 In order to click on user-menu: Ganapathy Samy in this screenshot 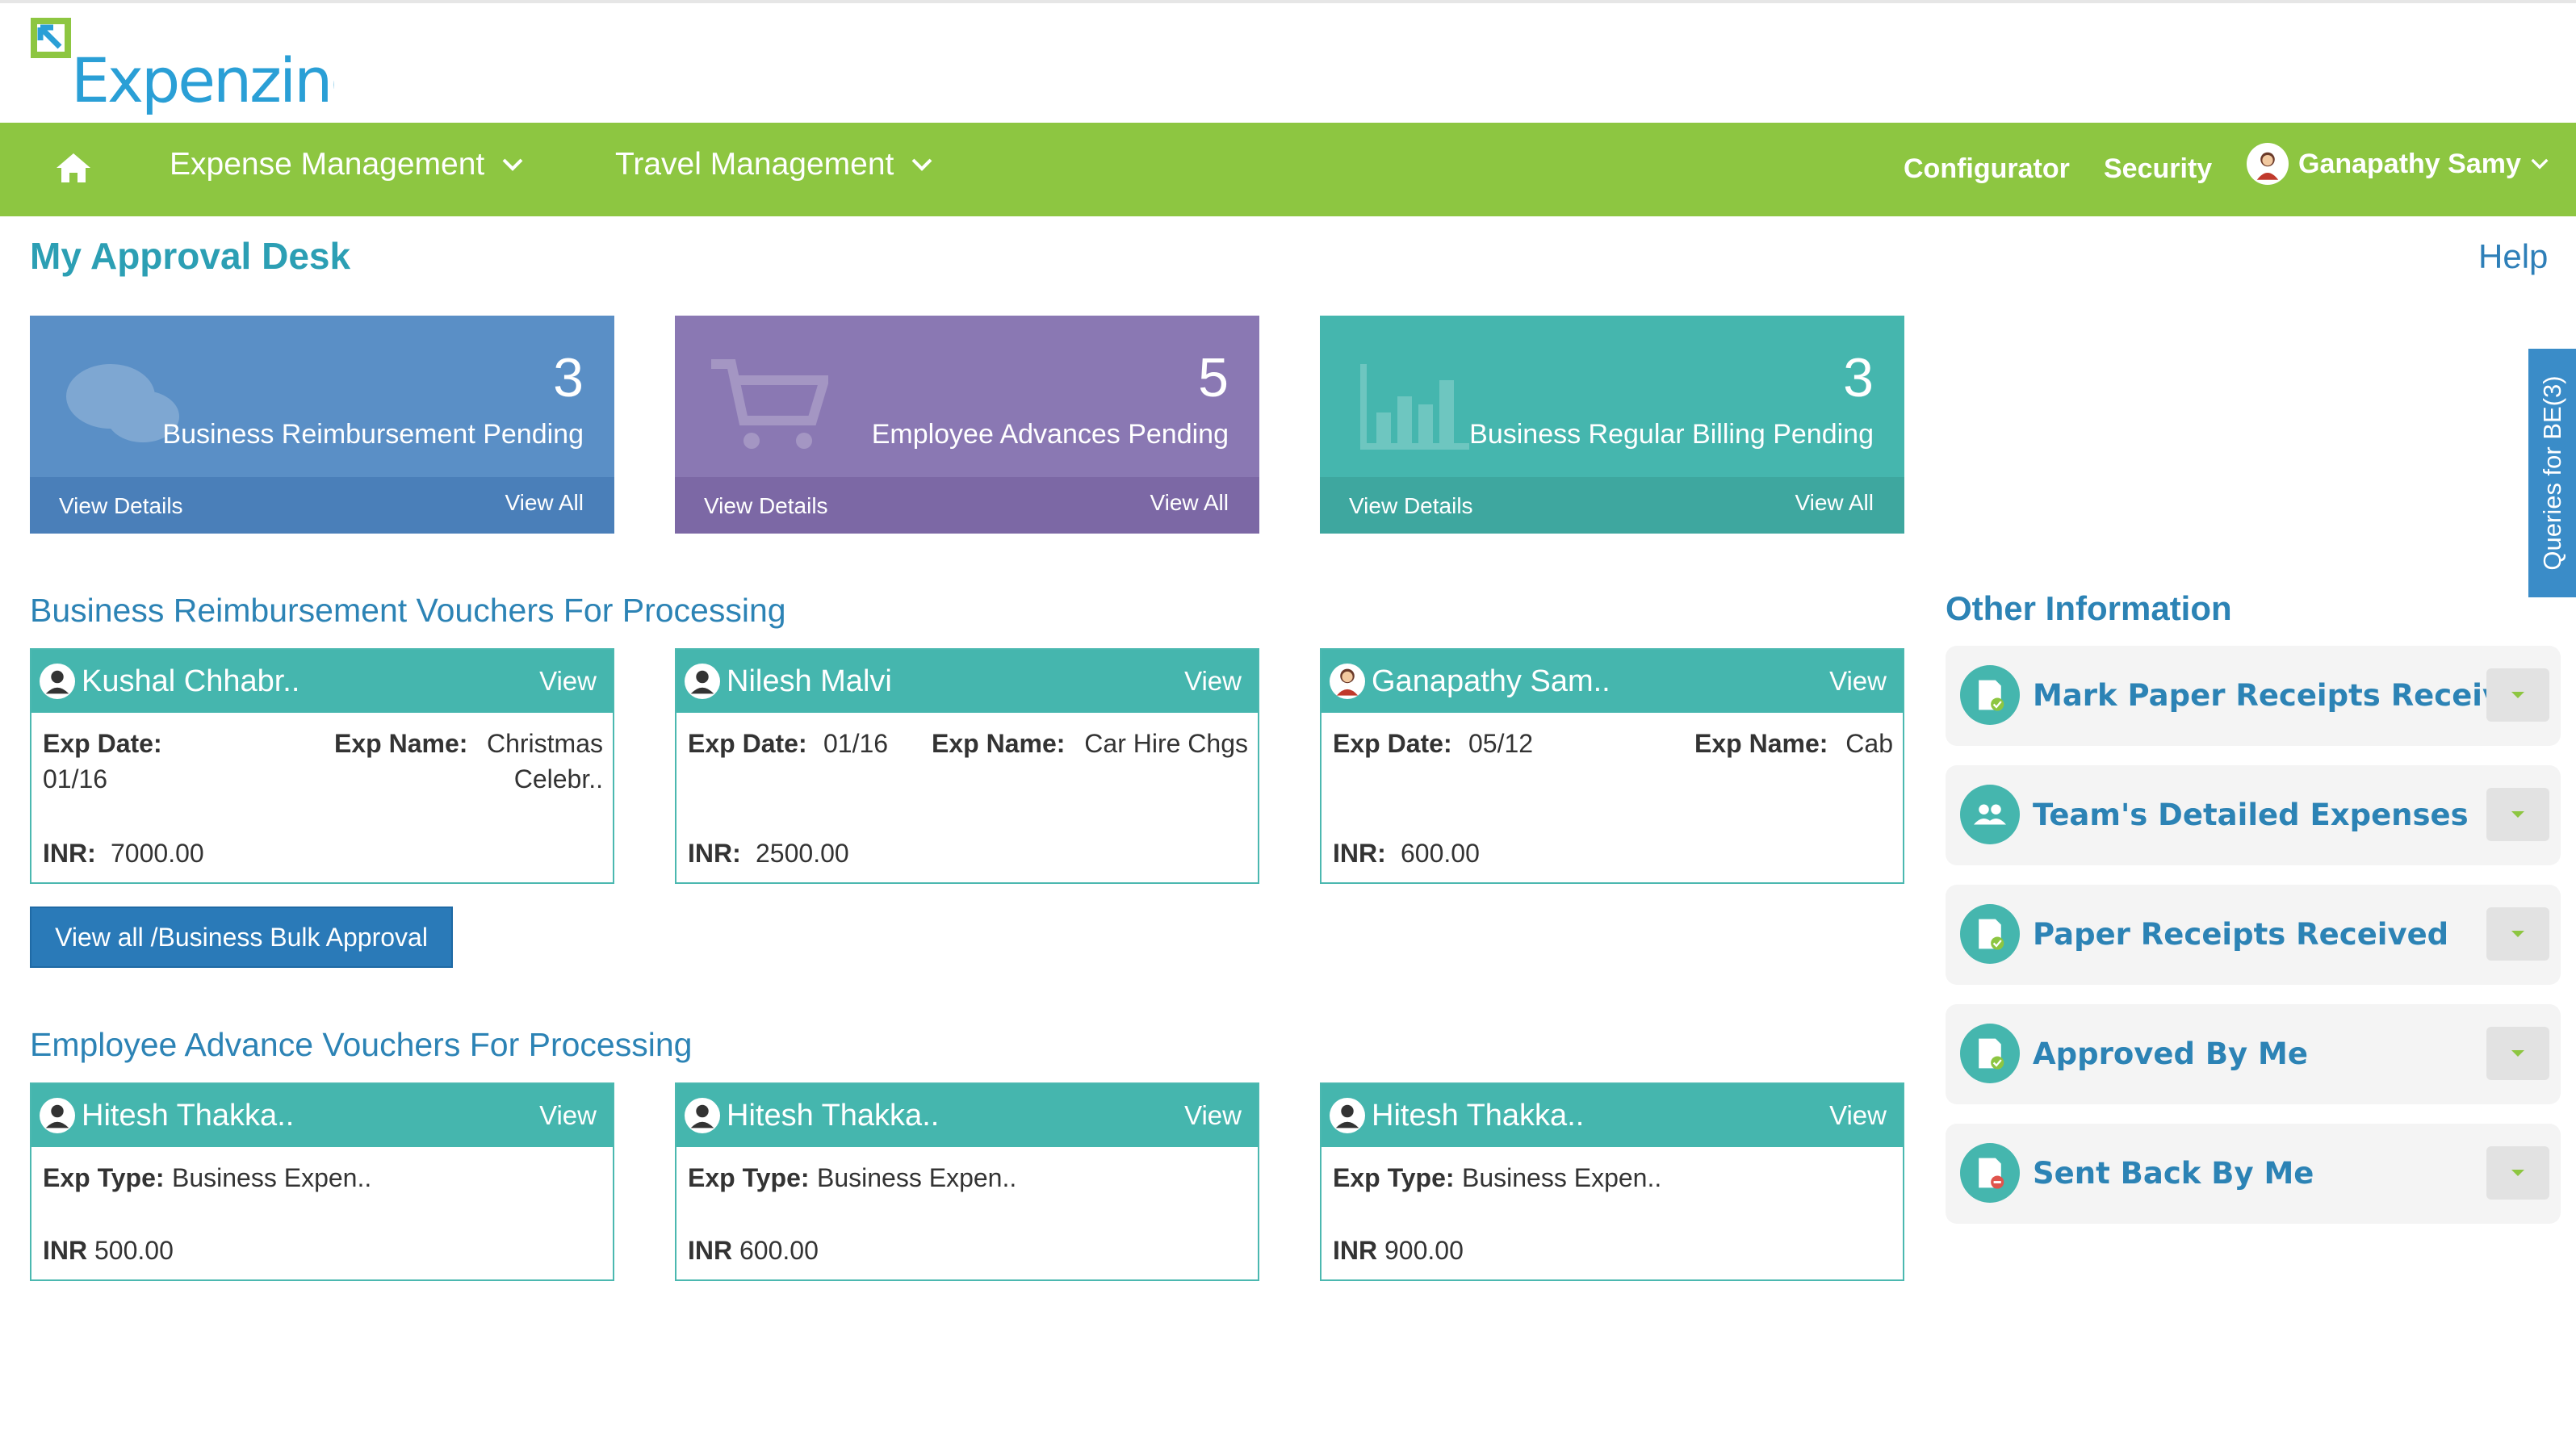, I will do `click(2398, 164)`.